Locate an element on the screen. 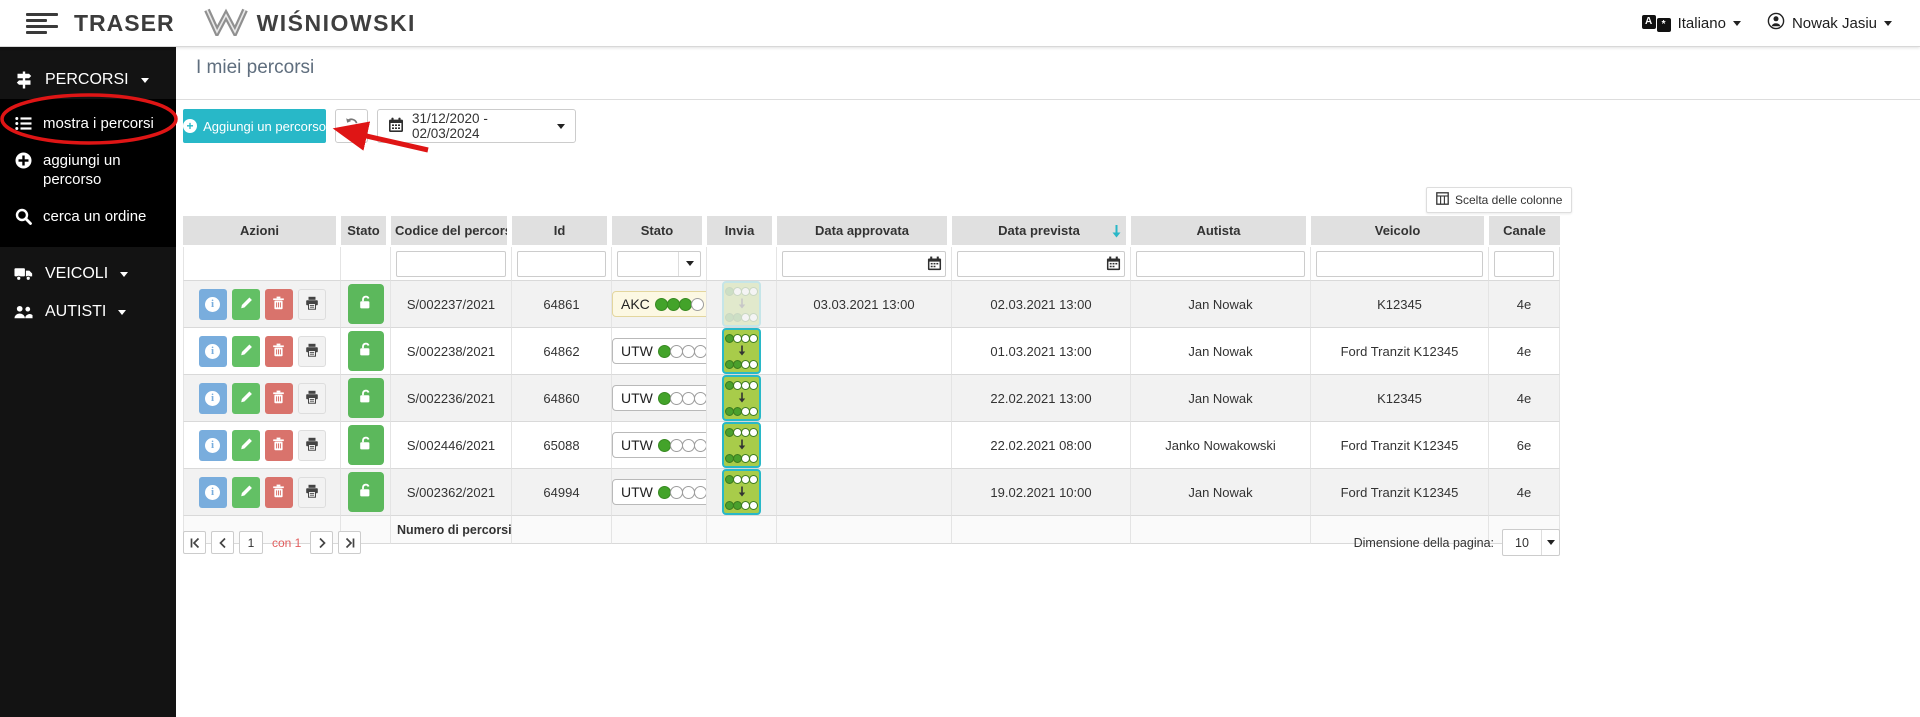 The image size is (1920, 717). menu-icon is located at coordinates (43, 23).